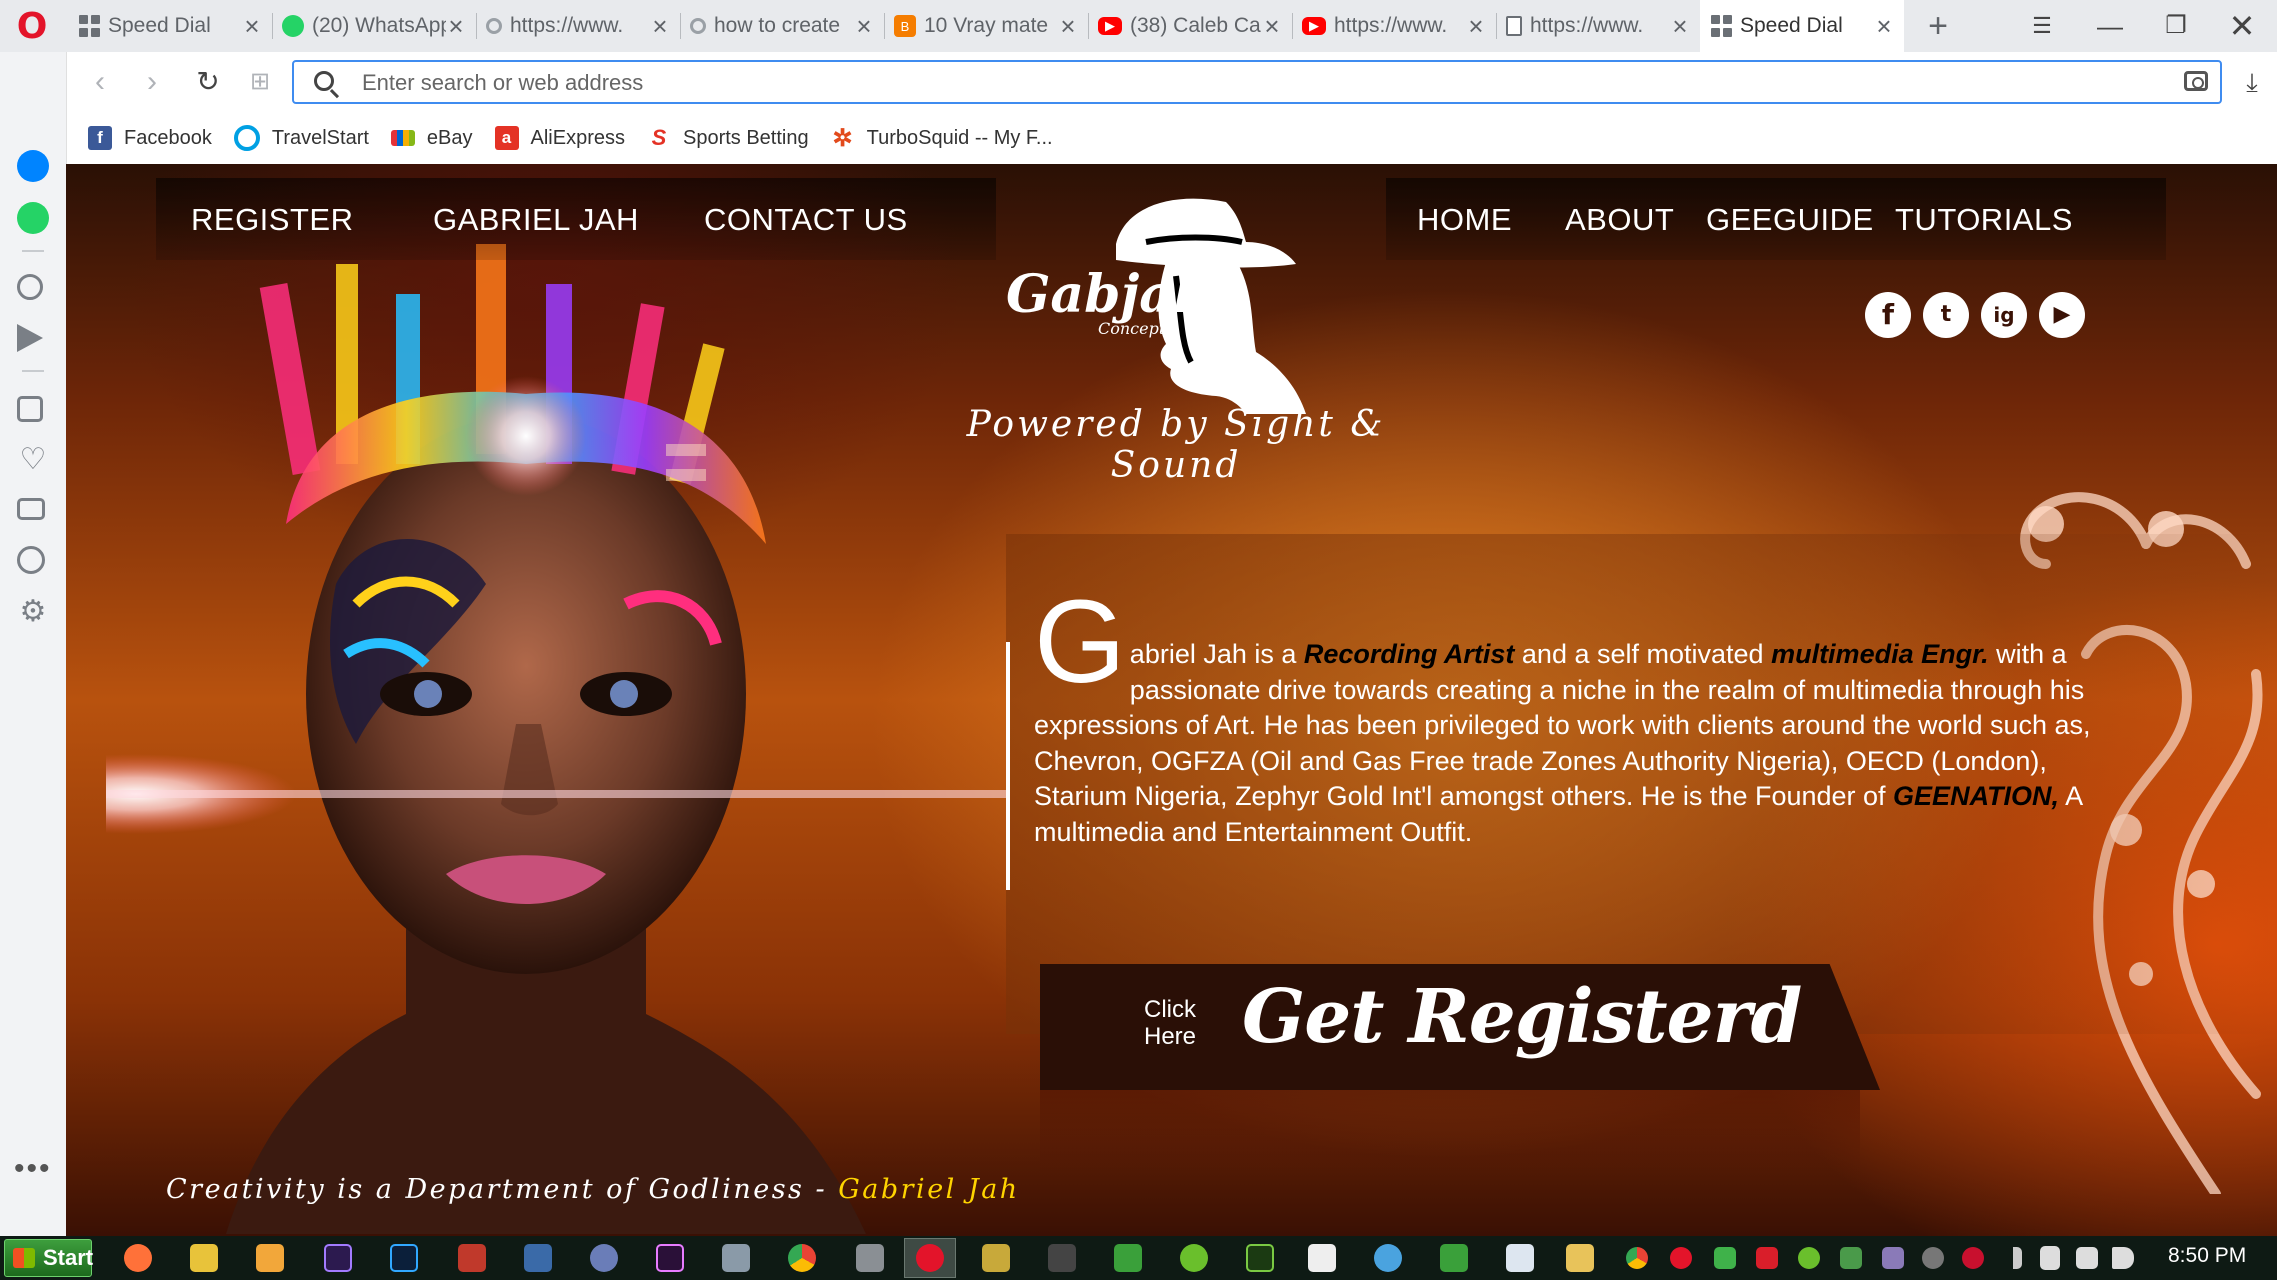 This screenshot has height=1280, width=2277. I want to click on back-icon: ‹, so click(100, 82).